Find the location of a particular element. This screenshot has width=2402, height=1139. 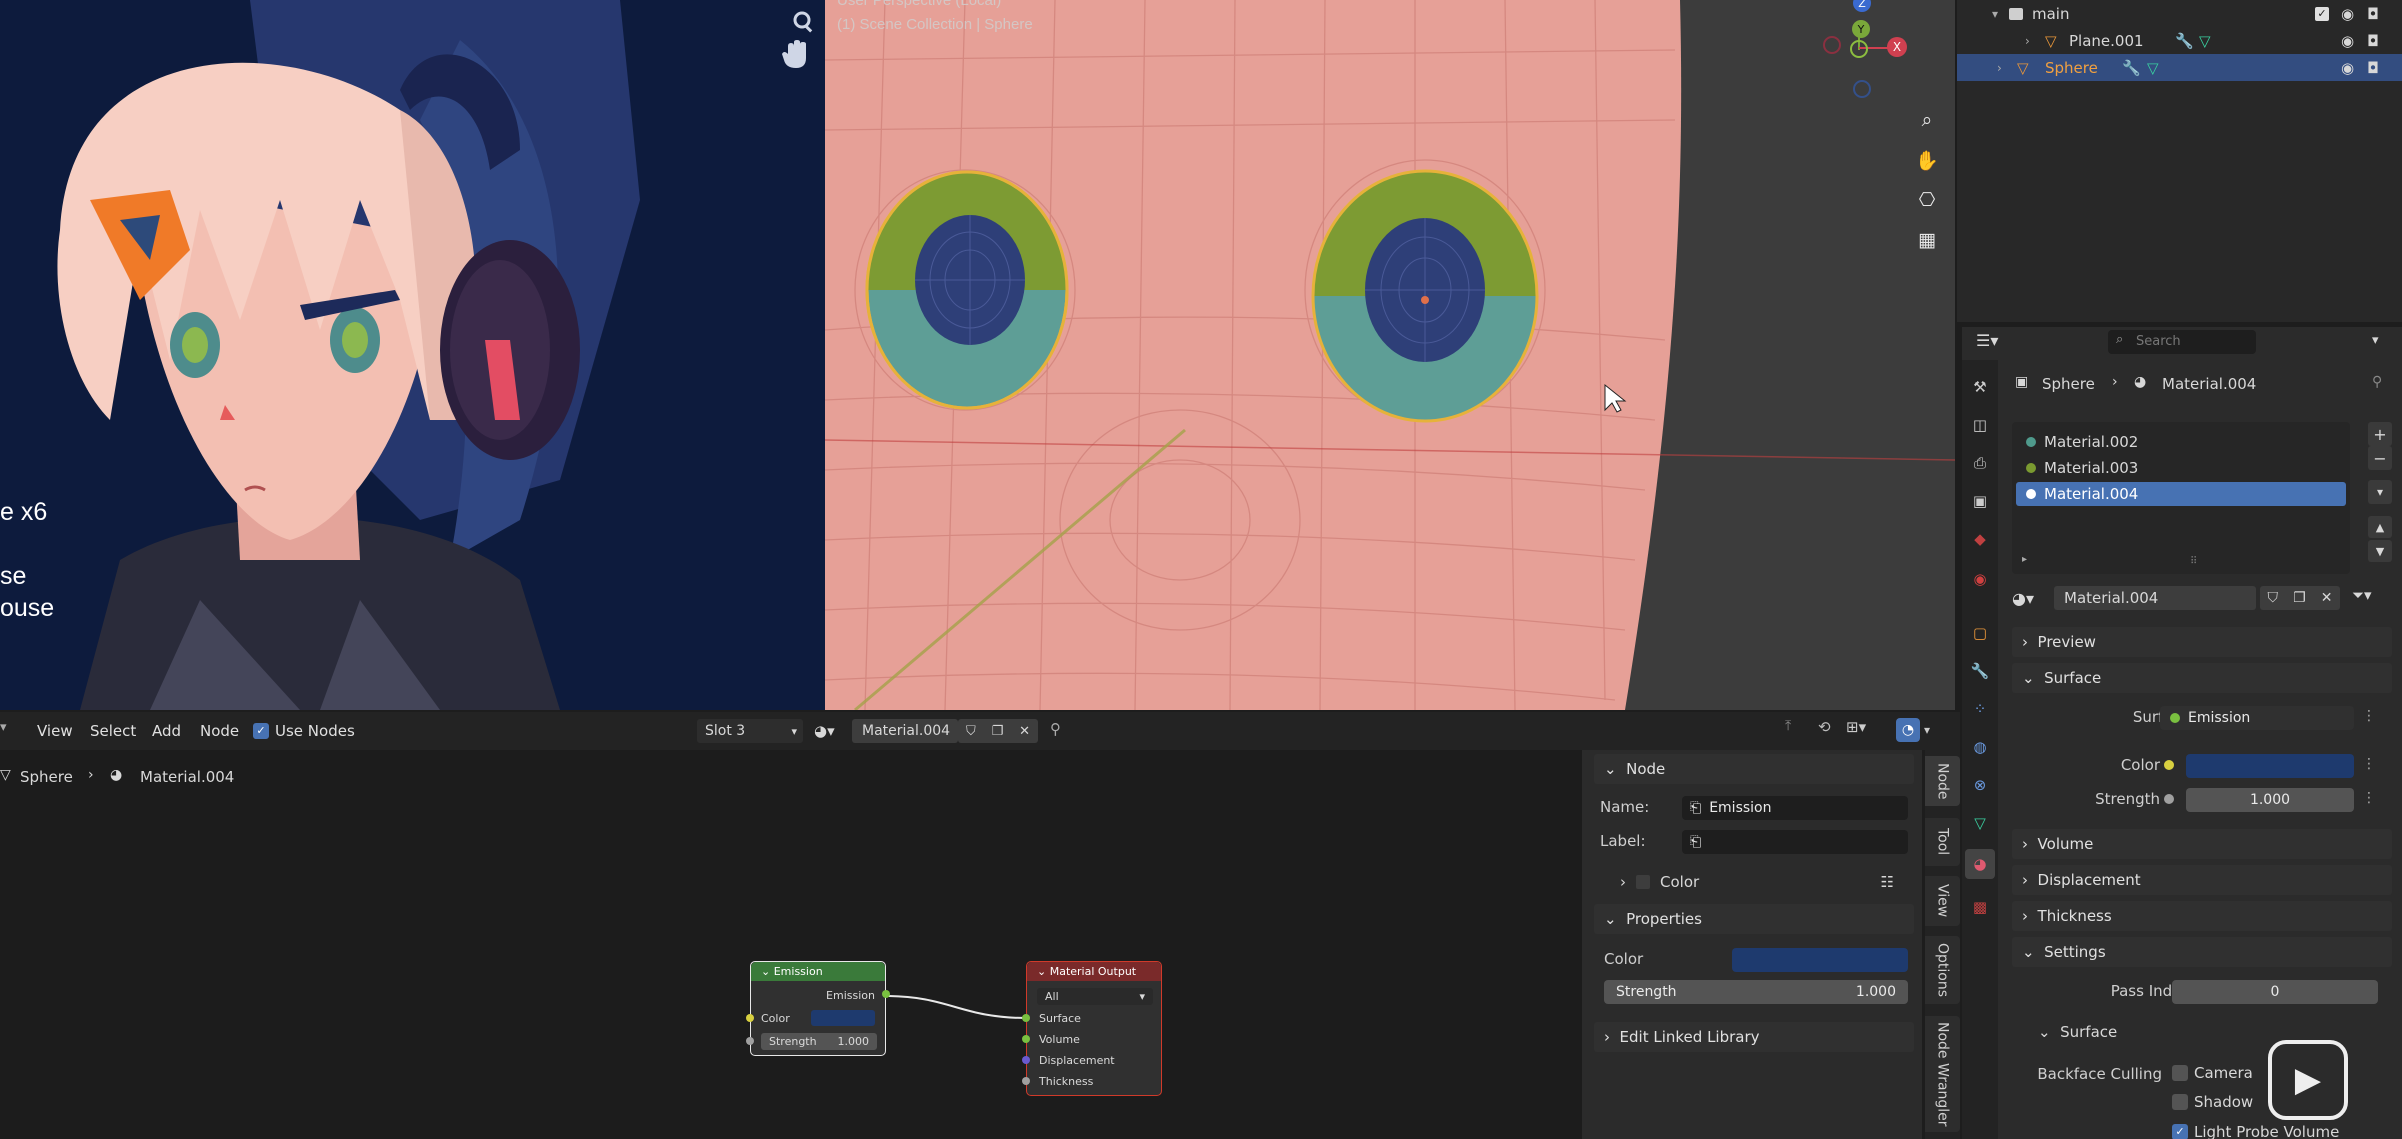

sidebar-tab-node: Node is located at coordinates (1942, 781).